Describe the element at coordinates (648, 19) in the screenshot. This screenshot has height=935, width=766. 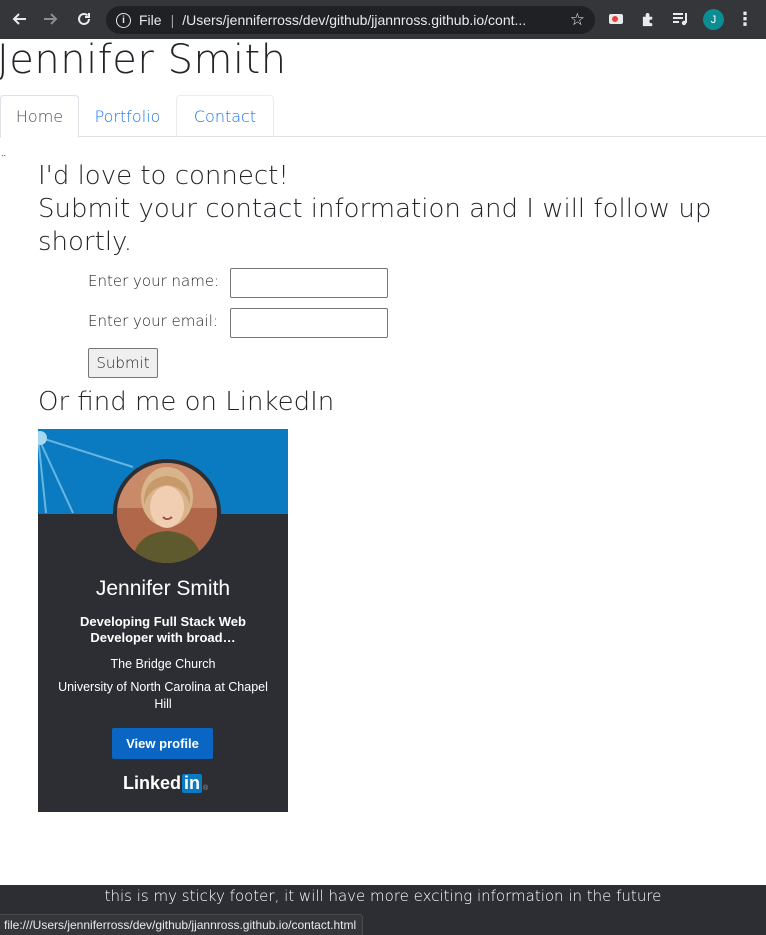
I see `extensions-puzzle-icon` at that location.